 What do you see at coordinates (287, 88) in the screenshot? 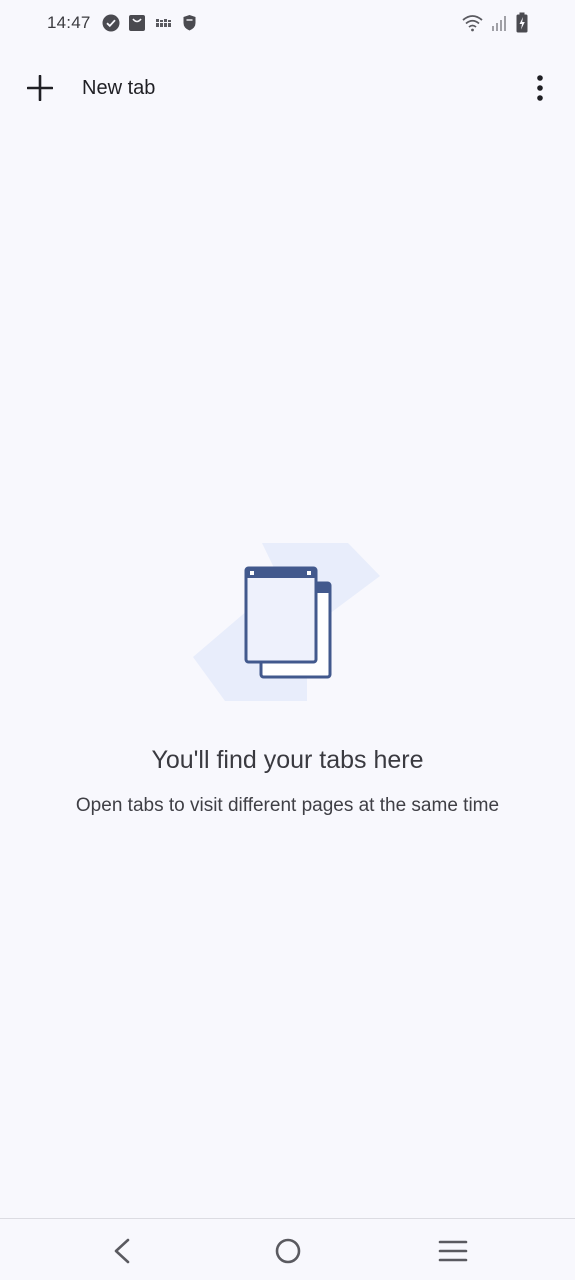
I see `tab-switcher-toolbar: New tab` at bounding box center [287, 88].